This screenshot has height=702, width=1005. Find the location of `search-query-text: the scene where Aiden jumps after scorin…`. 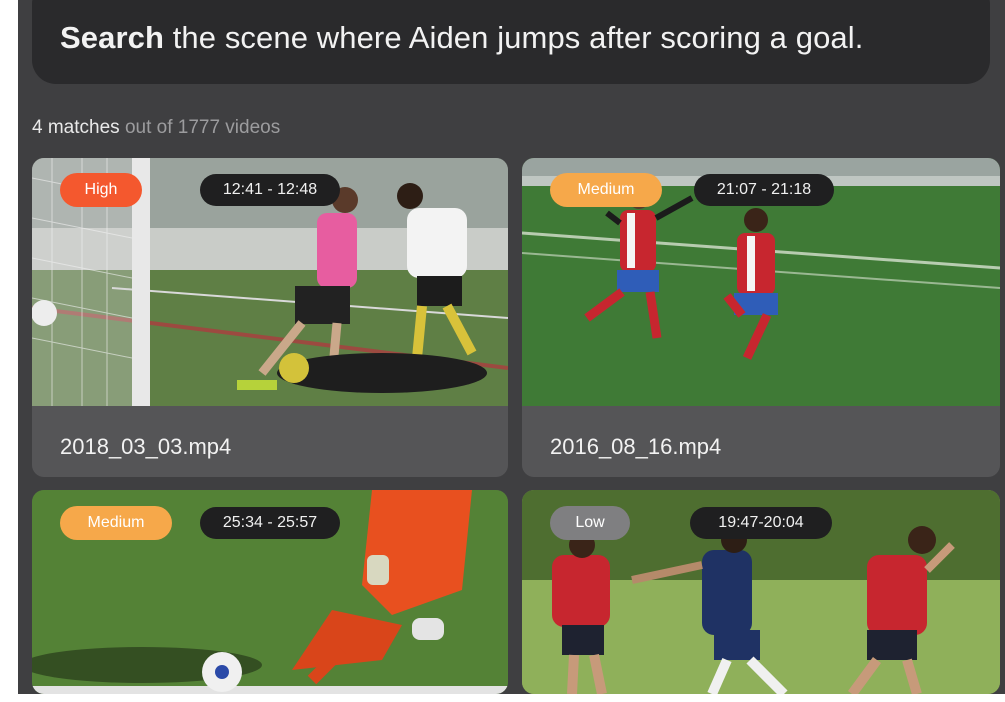

search-query-text: the scene where Aiden jumps after scorin… is located at coordinates (518, 37).